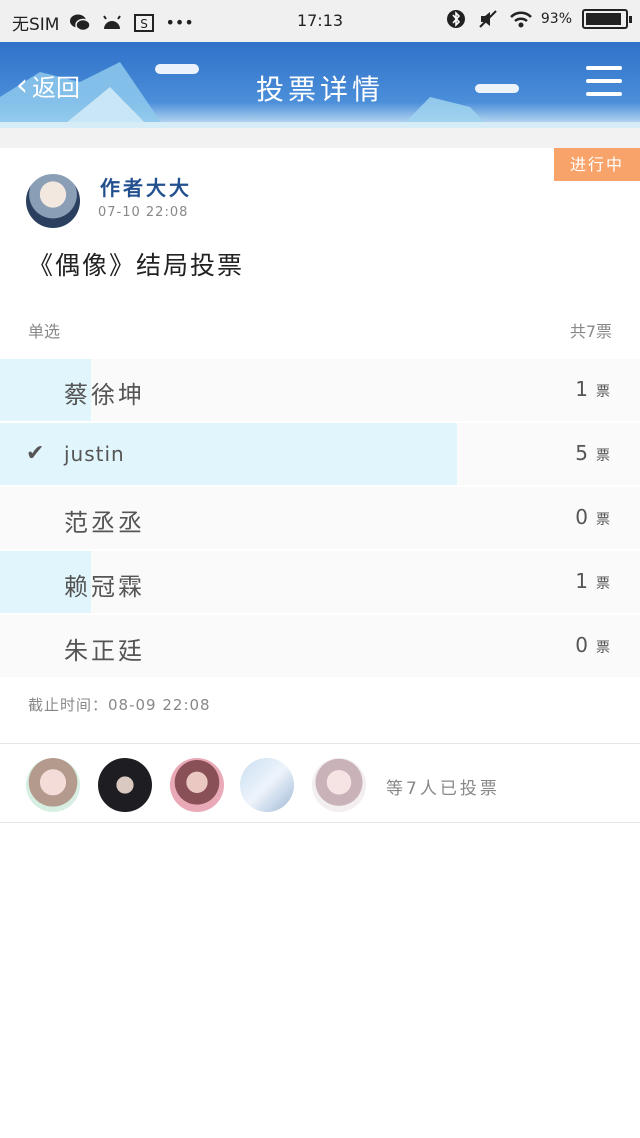 The width and height of the screenshot is (640, 1138). I want to click on option-row: 蔡徐坤 1票, so click(320, 390).